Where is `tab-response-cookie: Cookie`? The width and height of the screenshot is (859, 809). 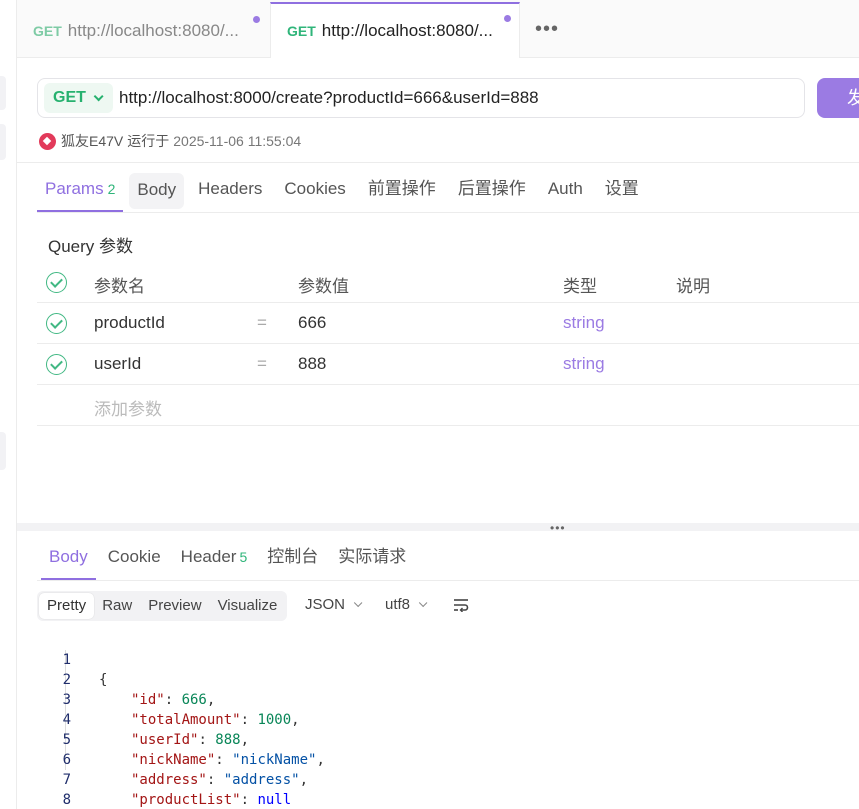
tab-response-cookie: Cookie is located at coordinates (134, 558).